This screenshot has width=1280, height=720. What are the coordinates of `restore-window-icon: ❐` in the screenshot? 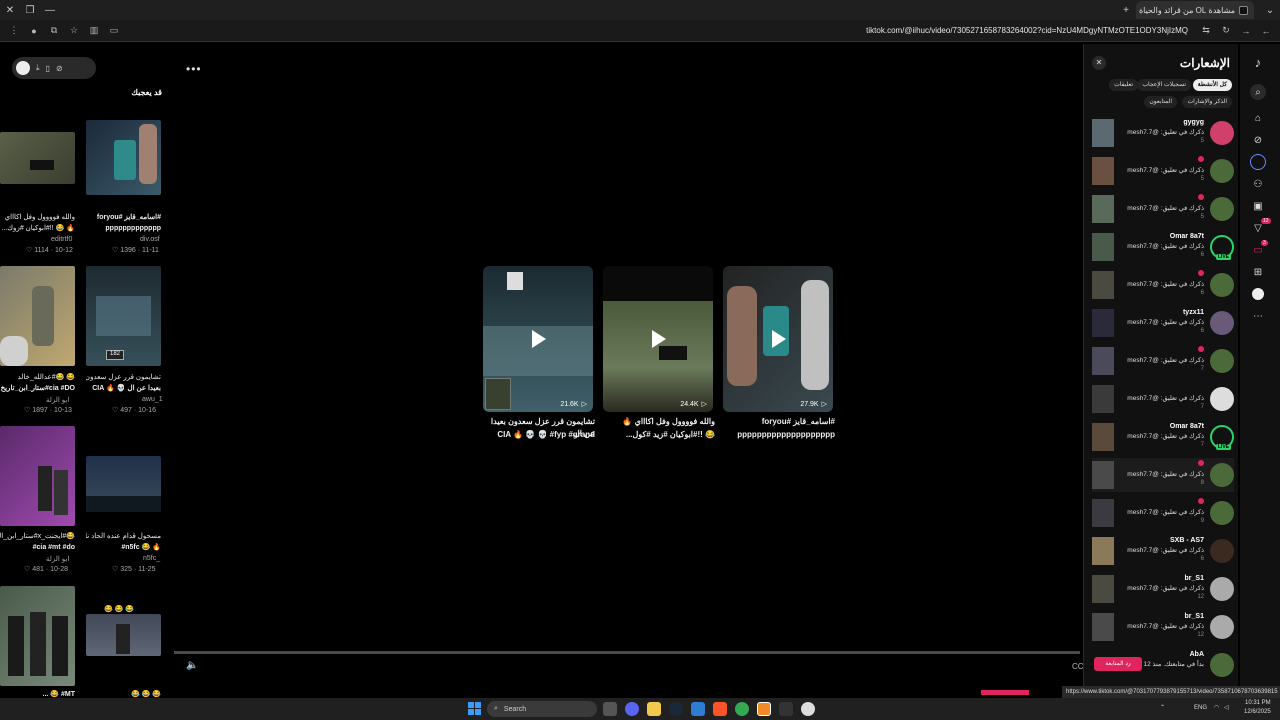 It's located at (30, 10).